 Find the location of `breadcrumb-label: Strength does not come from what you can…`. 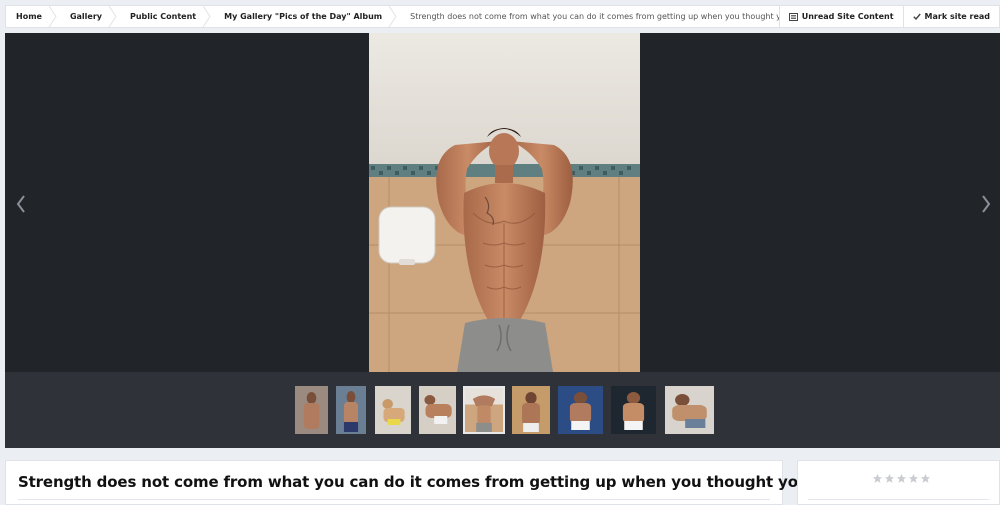

breadcrumb-label: Strength does not come from what you can… is located at coordinates (594, 16).